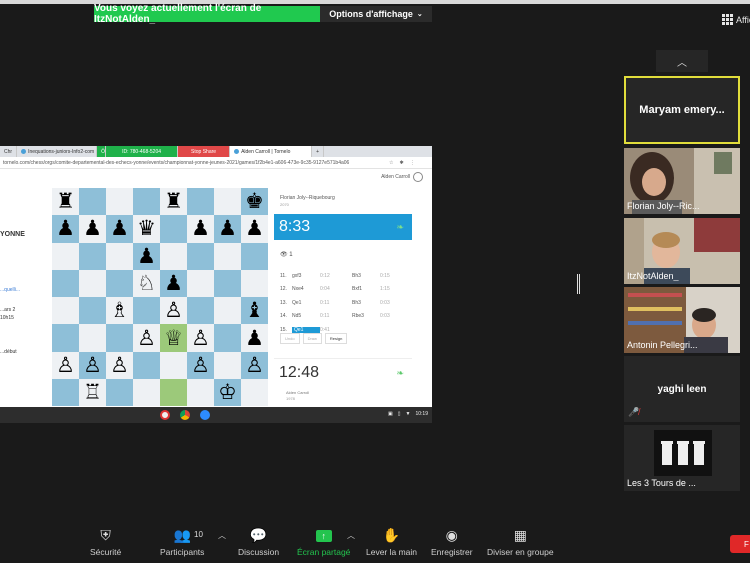 This screenshot has width=750, height=563. I want to click on extension-icon: ✱, so click(401, 163).